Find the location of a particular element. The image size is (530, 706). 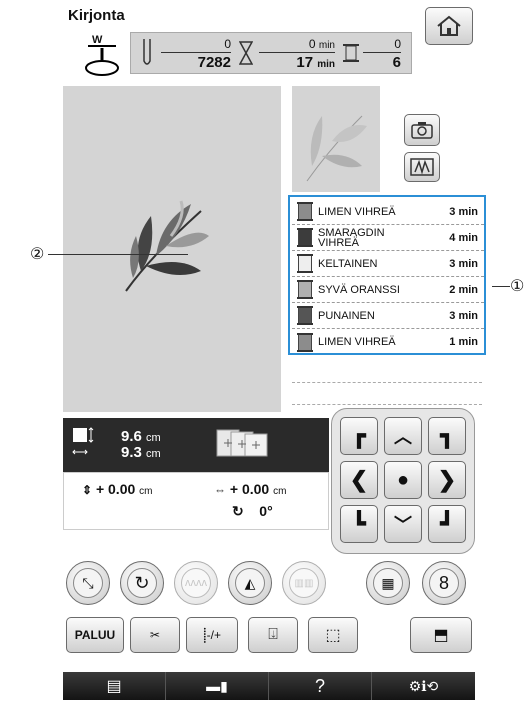

help-button: ? is located at coordinates (320, 686).